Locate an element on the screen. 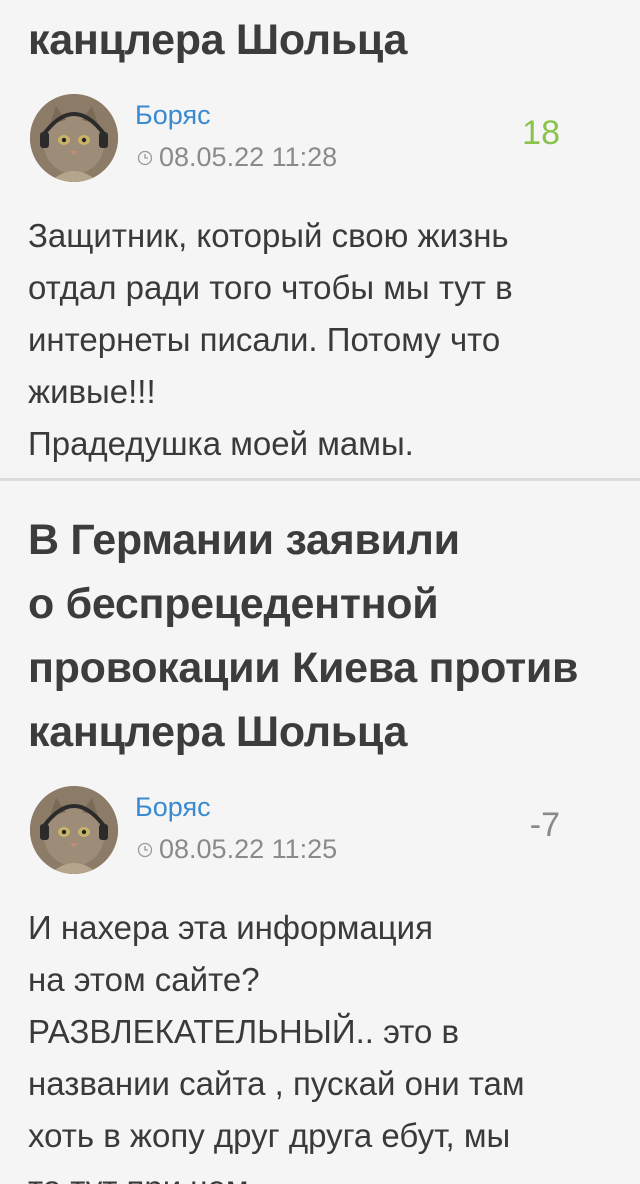 This screenshot has height=1184, width=640. comment-date: 08.05.22 11:25 is located at coordinates (237, 849).